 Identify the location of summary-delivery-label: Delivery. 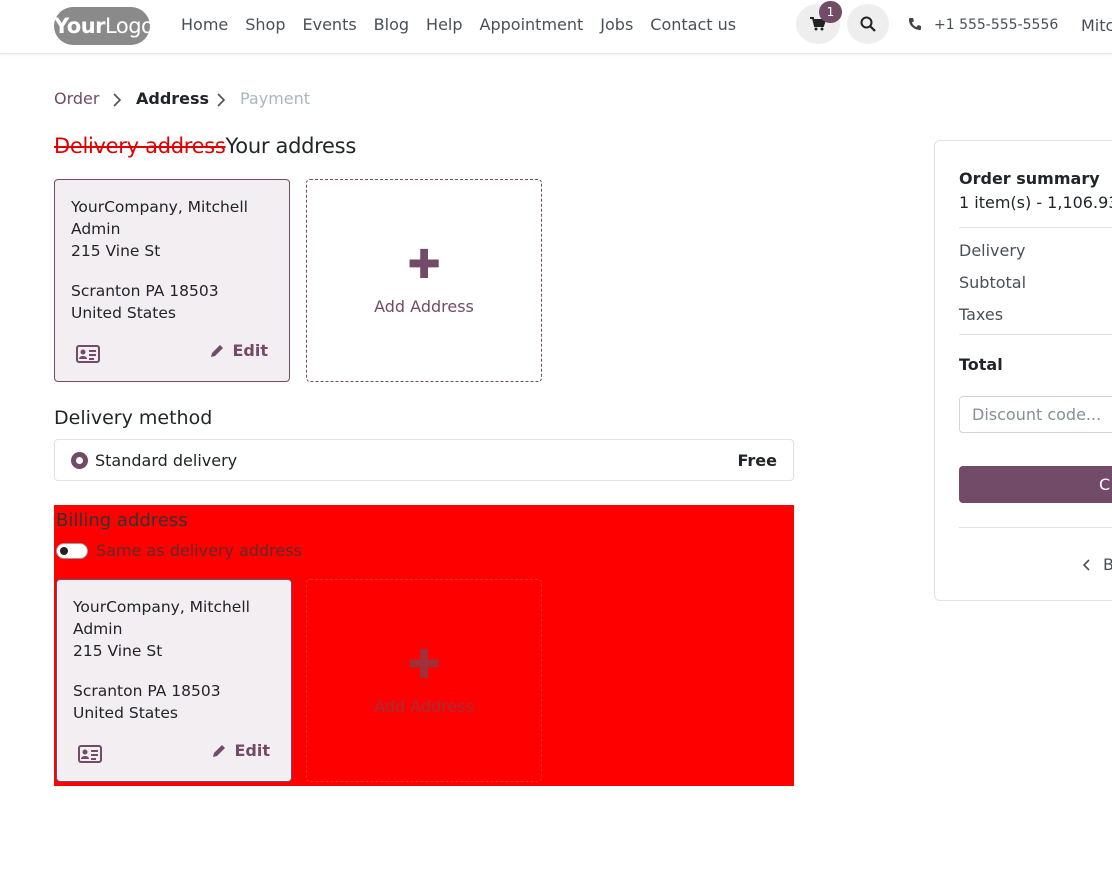
(992, 250).